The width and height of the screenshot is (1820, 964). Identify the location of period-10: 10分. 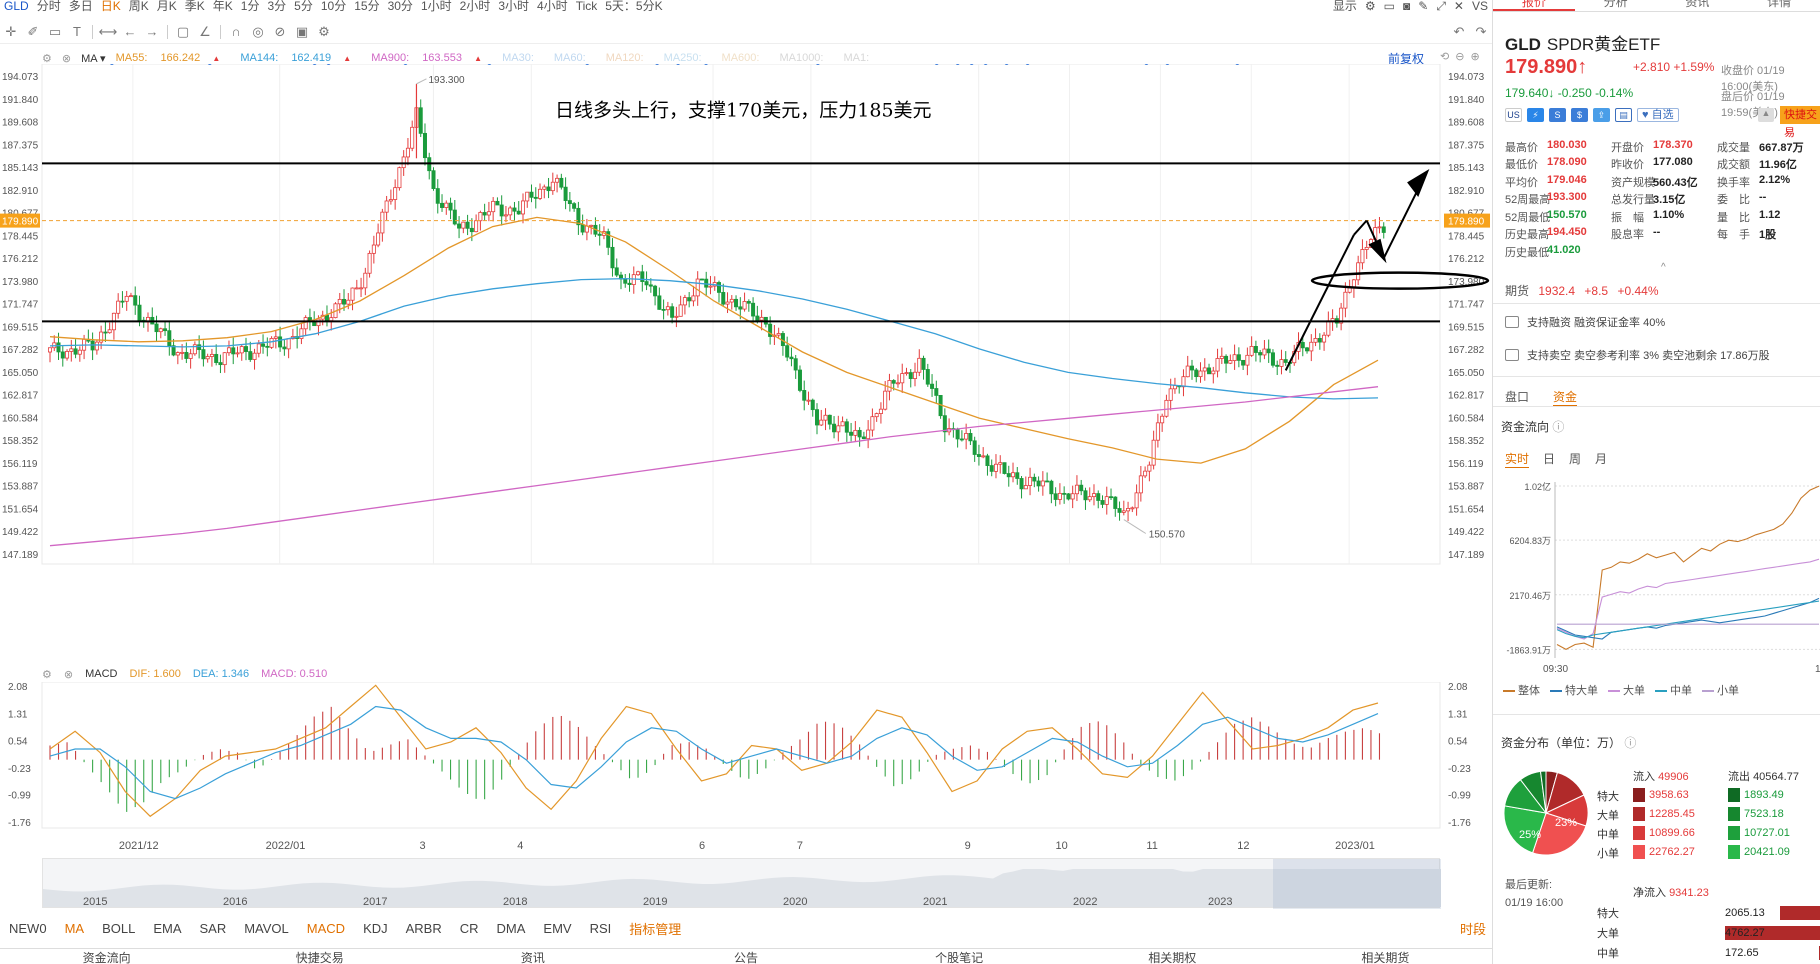
(333, 6).